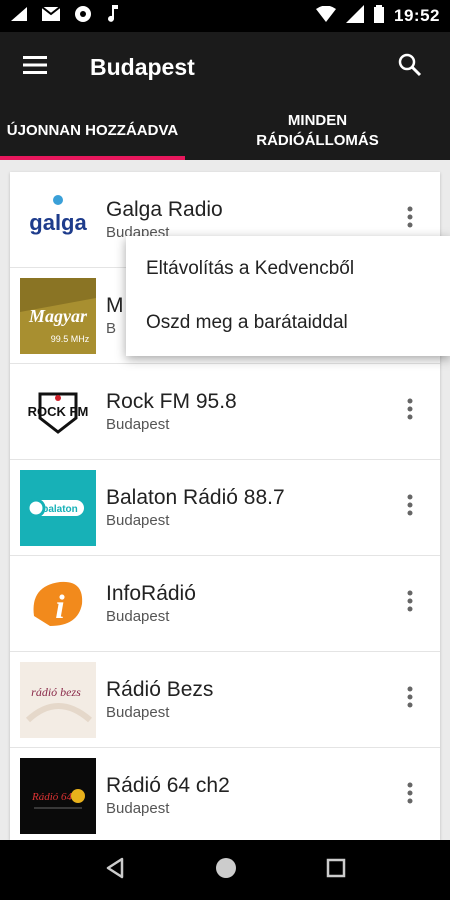 This screenshot has height=900, width=450. I want to click on station-name: Balaton Rádió 88.7, so click(195, 497).